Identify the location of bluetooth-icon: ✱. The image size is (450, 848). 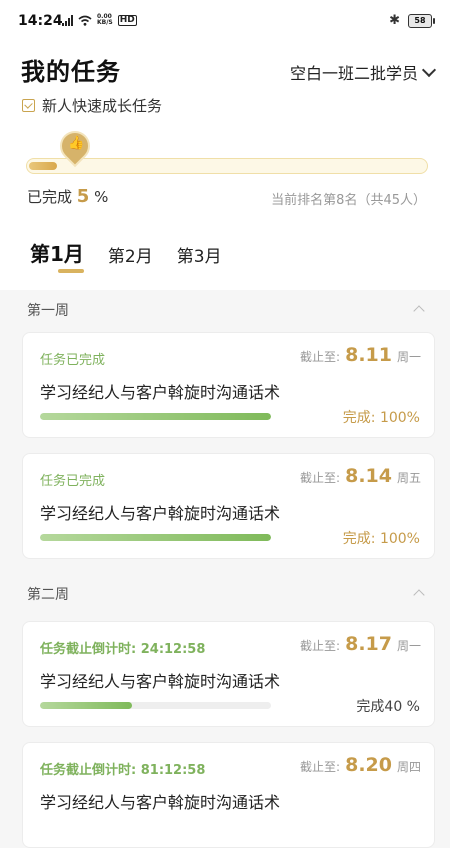
(394, 20).